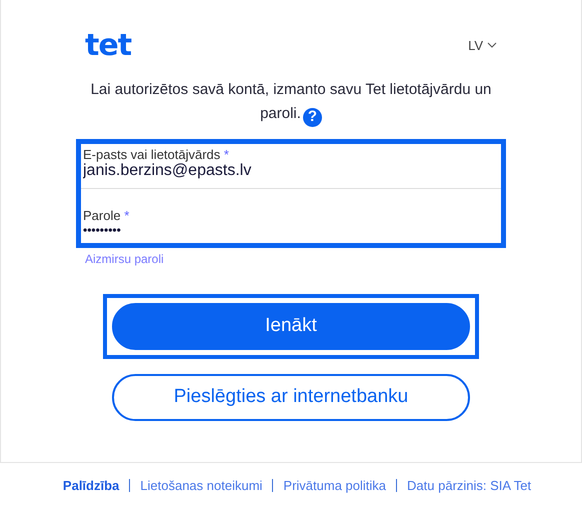  Describe the element at coordinates (291, 103) in the screenshot. I see `intro-text: Lai autorizētos savā kontā, izmanto savu Tet lietotājvārdu un paroli. ?` at that location.